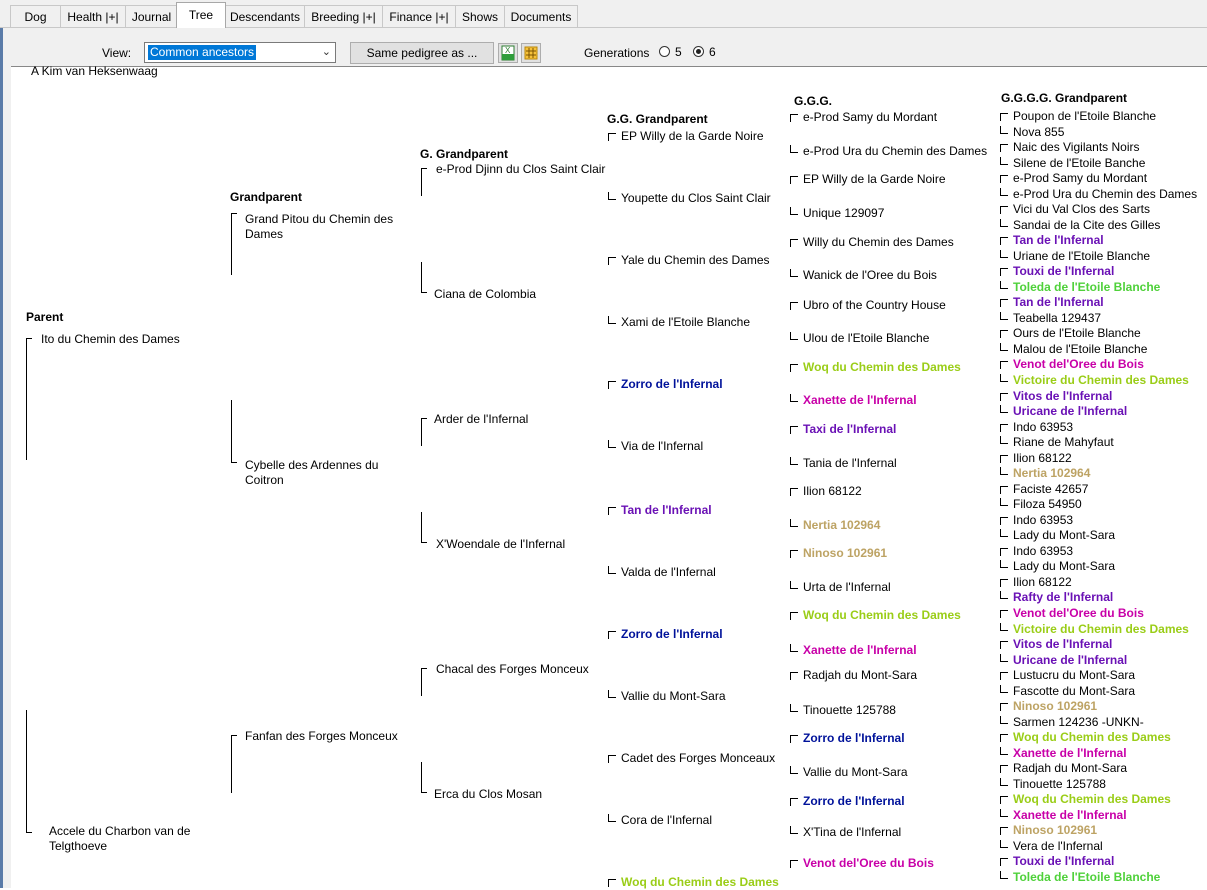  What do you see at coordinates (480, 16) in the screenshot?
I see `tab-shows: Shows` at bounding box center [480, 16].